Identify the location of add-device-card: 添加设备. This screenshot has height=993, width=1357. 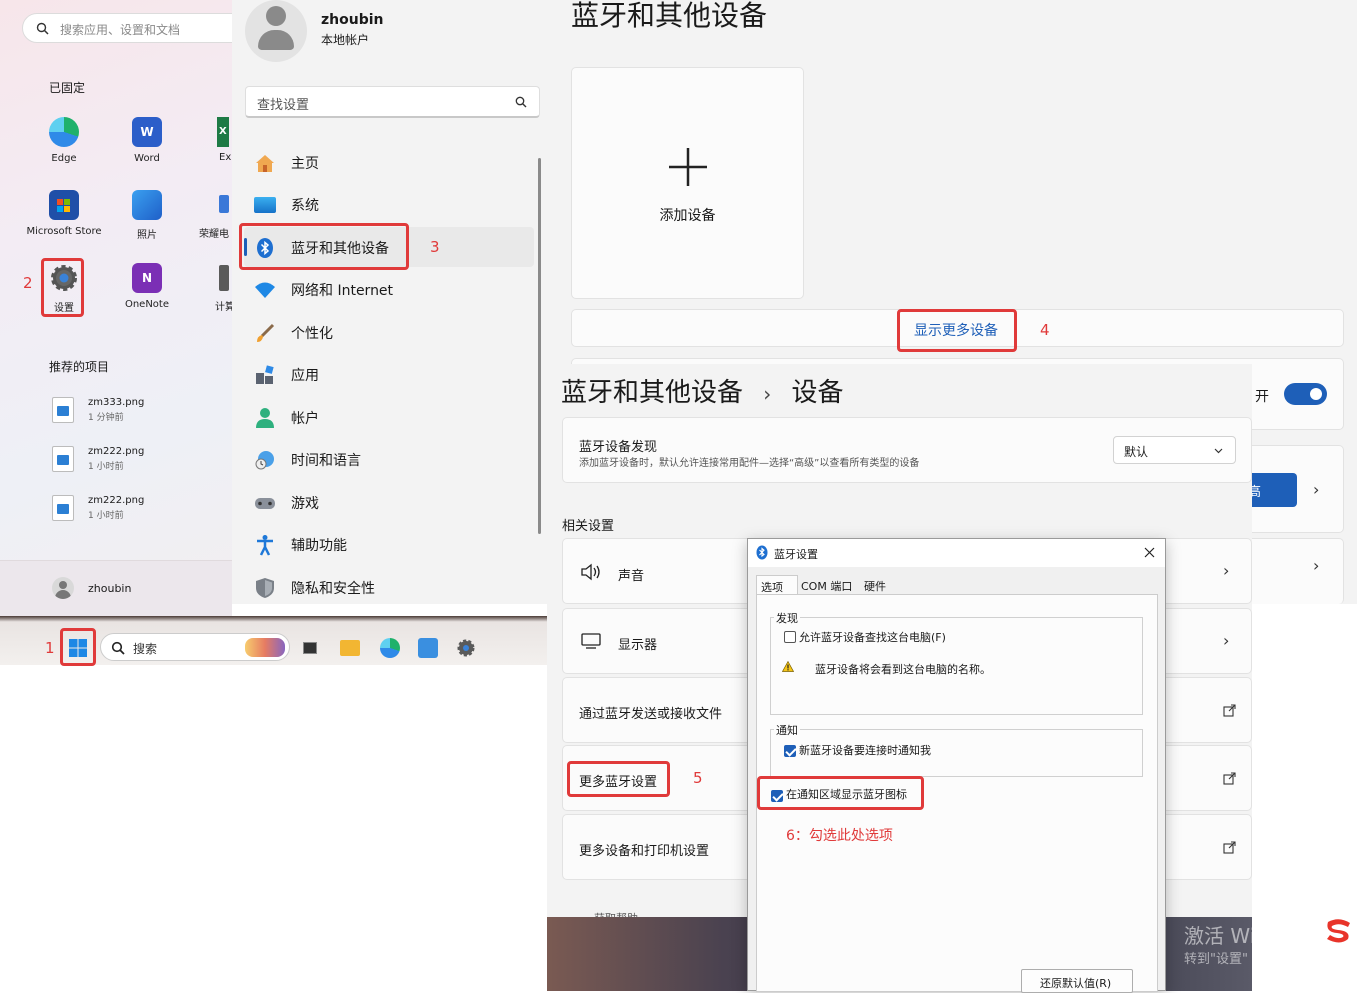
(687, 183).